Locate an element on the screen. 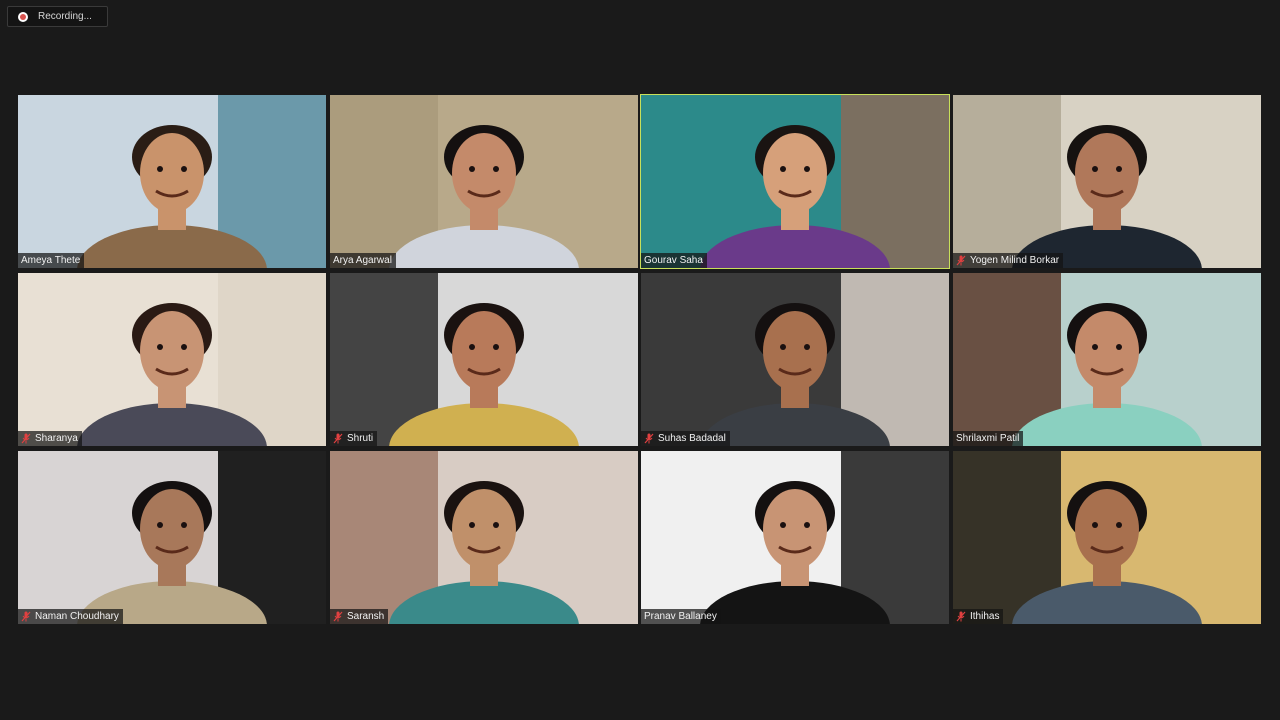 This screenshot has height=720, width=1280. record-icon is located at coordinates (23, 16).